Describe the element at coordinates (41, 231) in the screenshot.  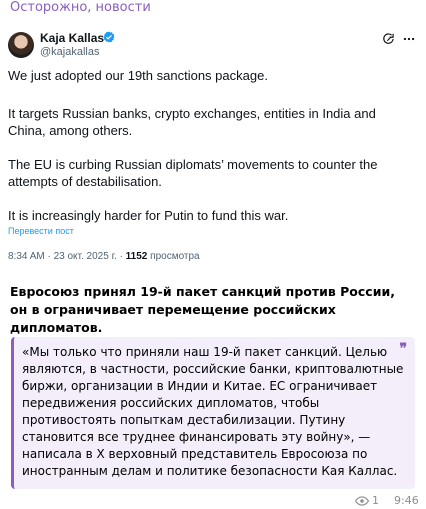
I see `translate-link: Перевести пост` at that location.